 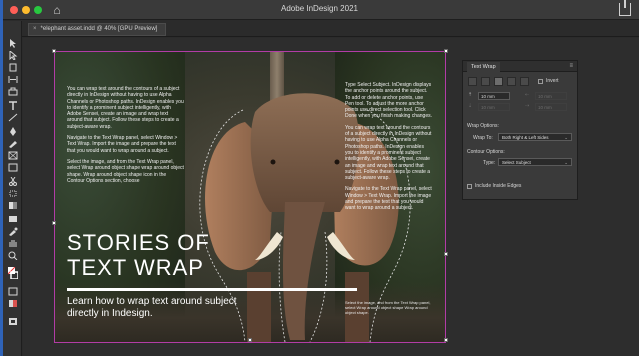 I want to click on free-transform-tool-icon, so click(x=13, y=193).